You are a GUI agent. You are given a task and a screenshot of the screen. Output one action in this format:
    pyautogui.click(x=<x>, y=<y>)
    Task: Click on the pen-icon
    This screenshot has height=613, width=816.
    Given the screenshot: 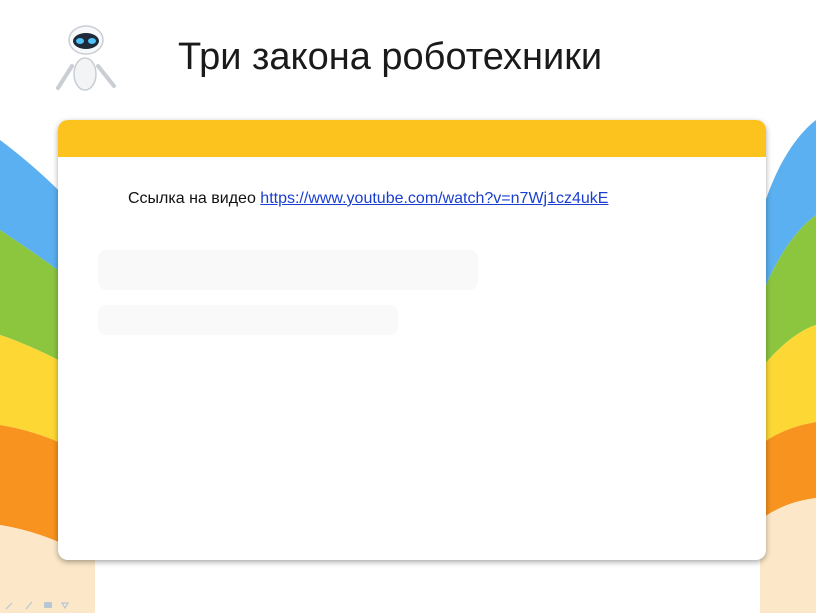 What is the action you would take?
    pyautogui.click(x=9, y=606)
    